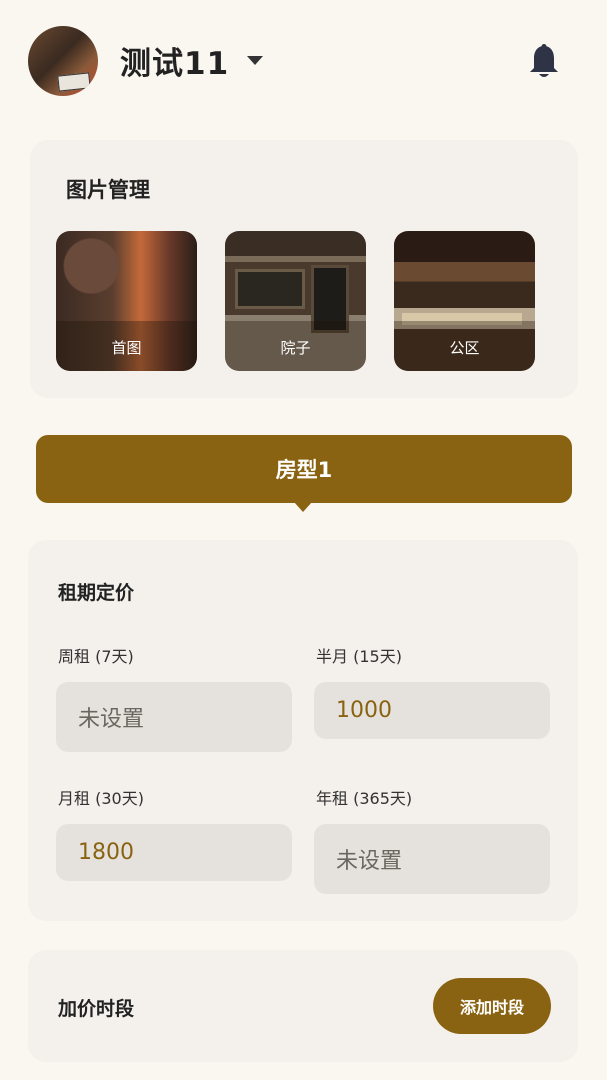 Image resolution: width=607 pixels, height=1080 pixels. Describe the element at coordinates (359, 656) in the screenshot. I see `half-month-rent-label: 半月 (15天)` at that location.